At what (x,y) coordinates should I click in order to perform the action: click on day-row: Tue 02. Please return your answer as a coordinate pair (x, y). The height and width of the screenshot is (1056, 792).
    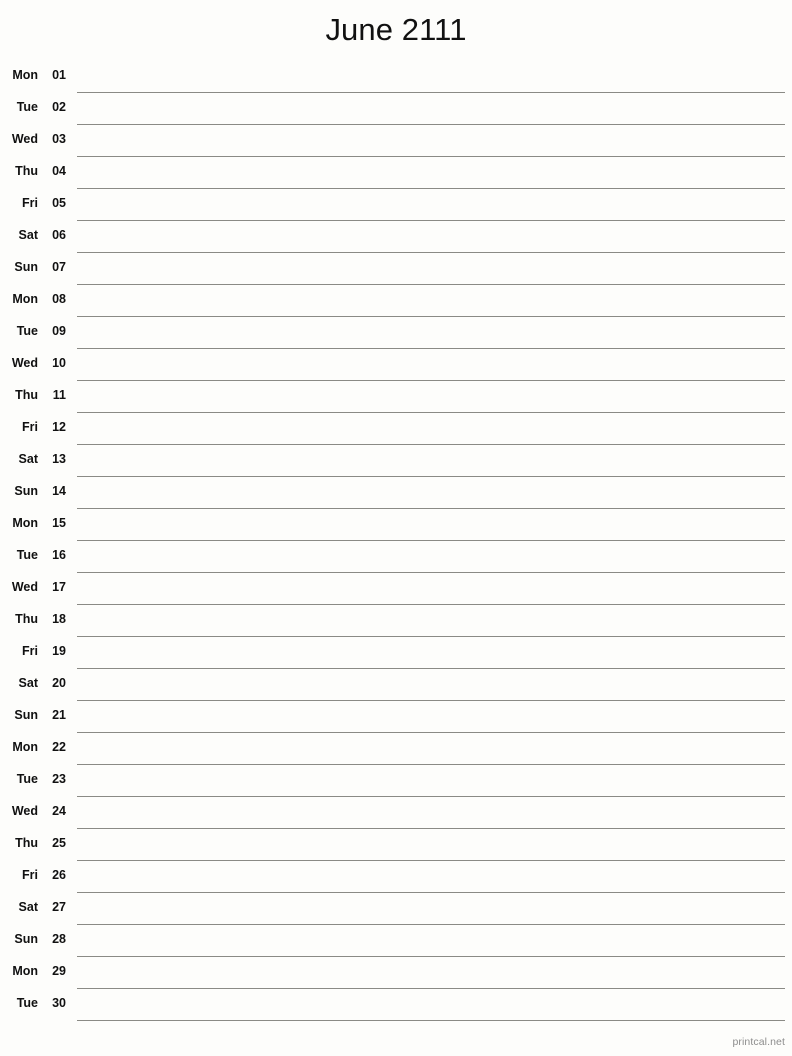
    Looking at the image, I should click on (396, 109).